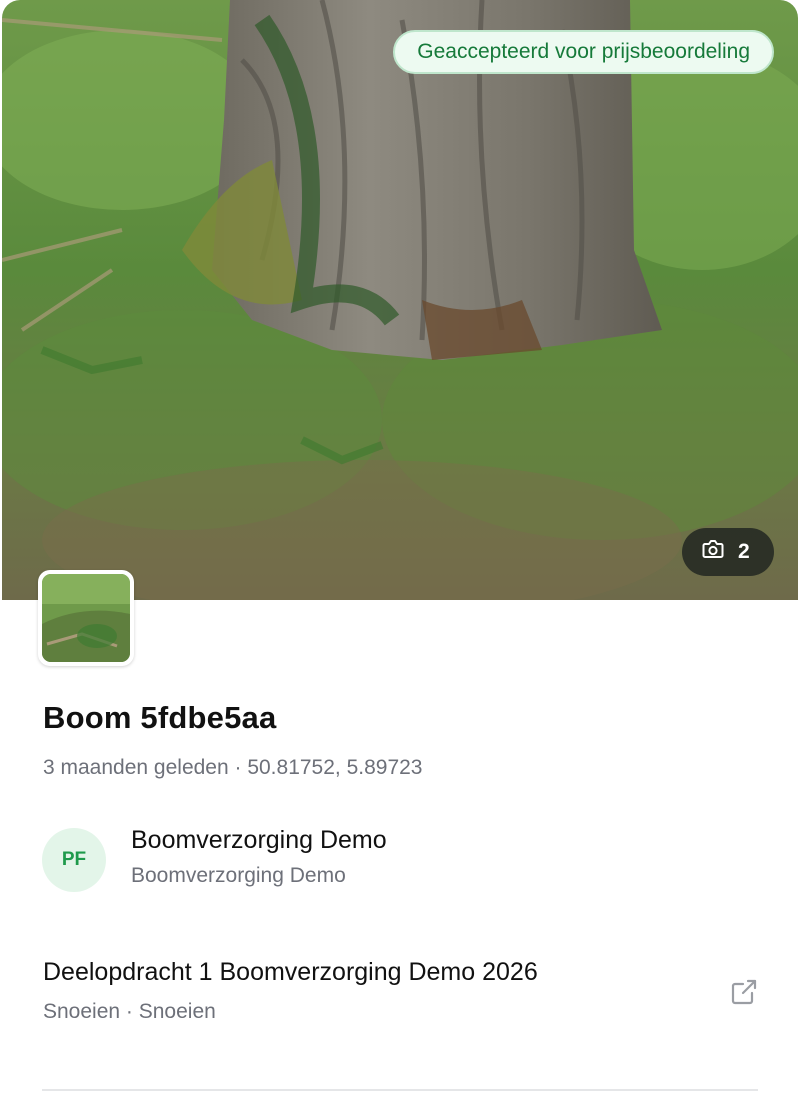  I want to click on divider, so click(400, 1090).